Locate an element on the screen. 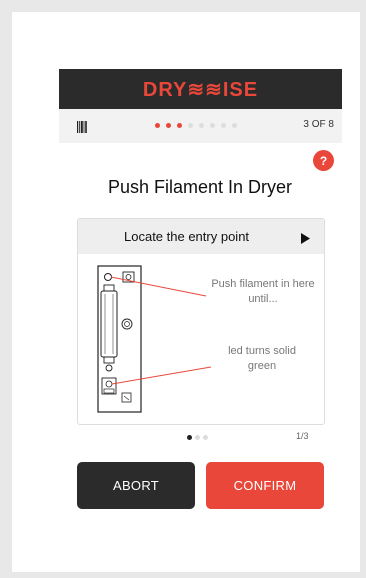 This screenshot has height=578, width=366. panel-header: Locate the entry point is located at coordinates (201, 236).